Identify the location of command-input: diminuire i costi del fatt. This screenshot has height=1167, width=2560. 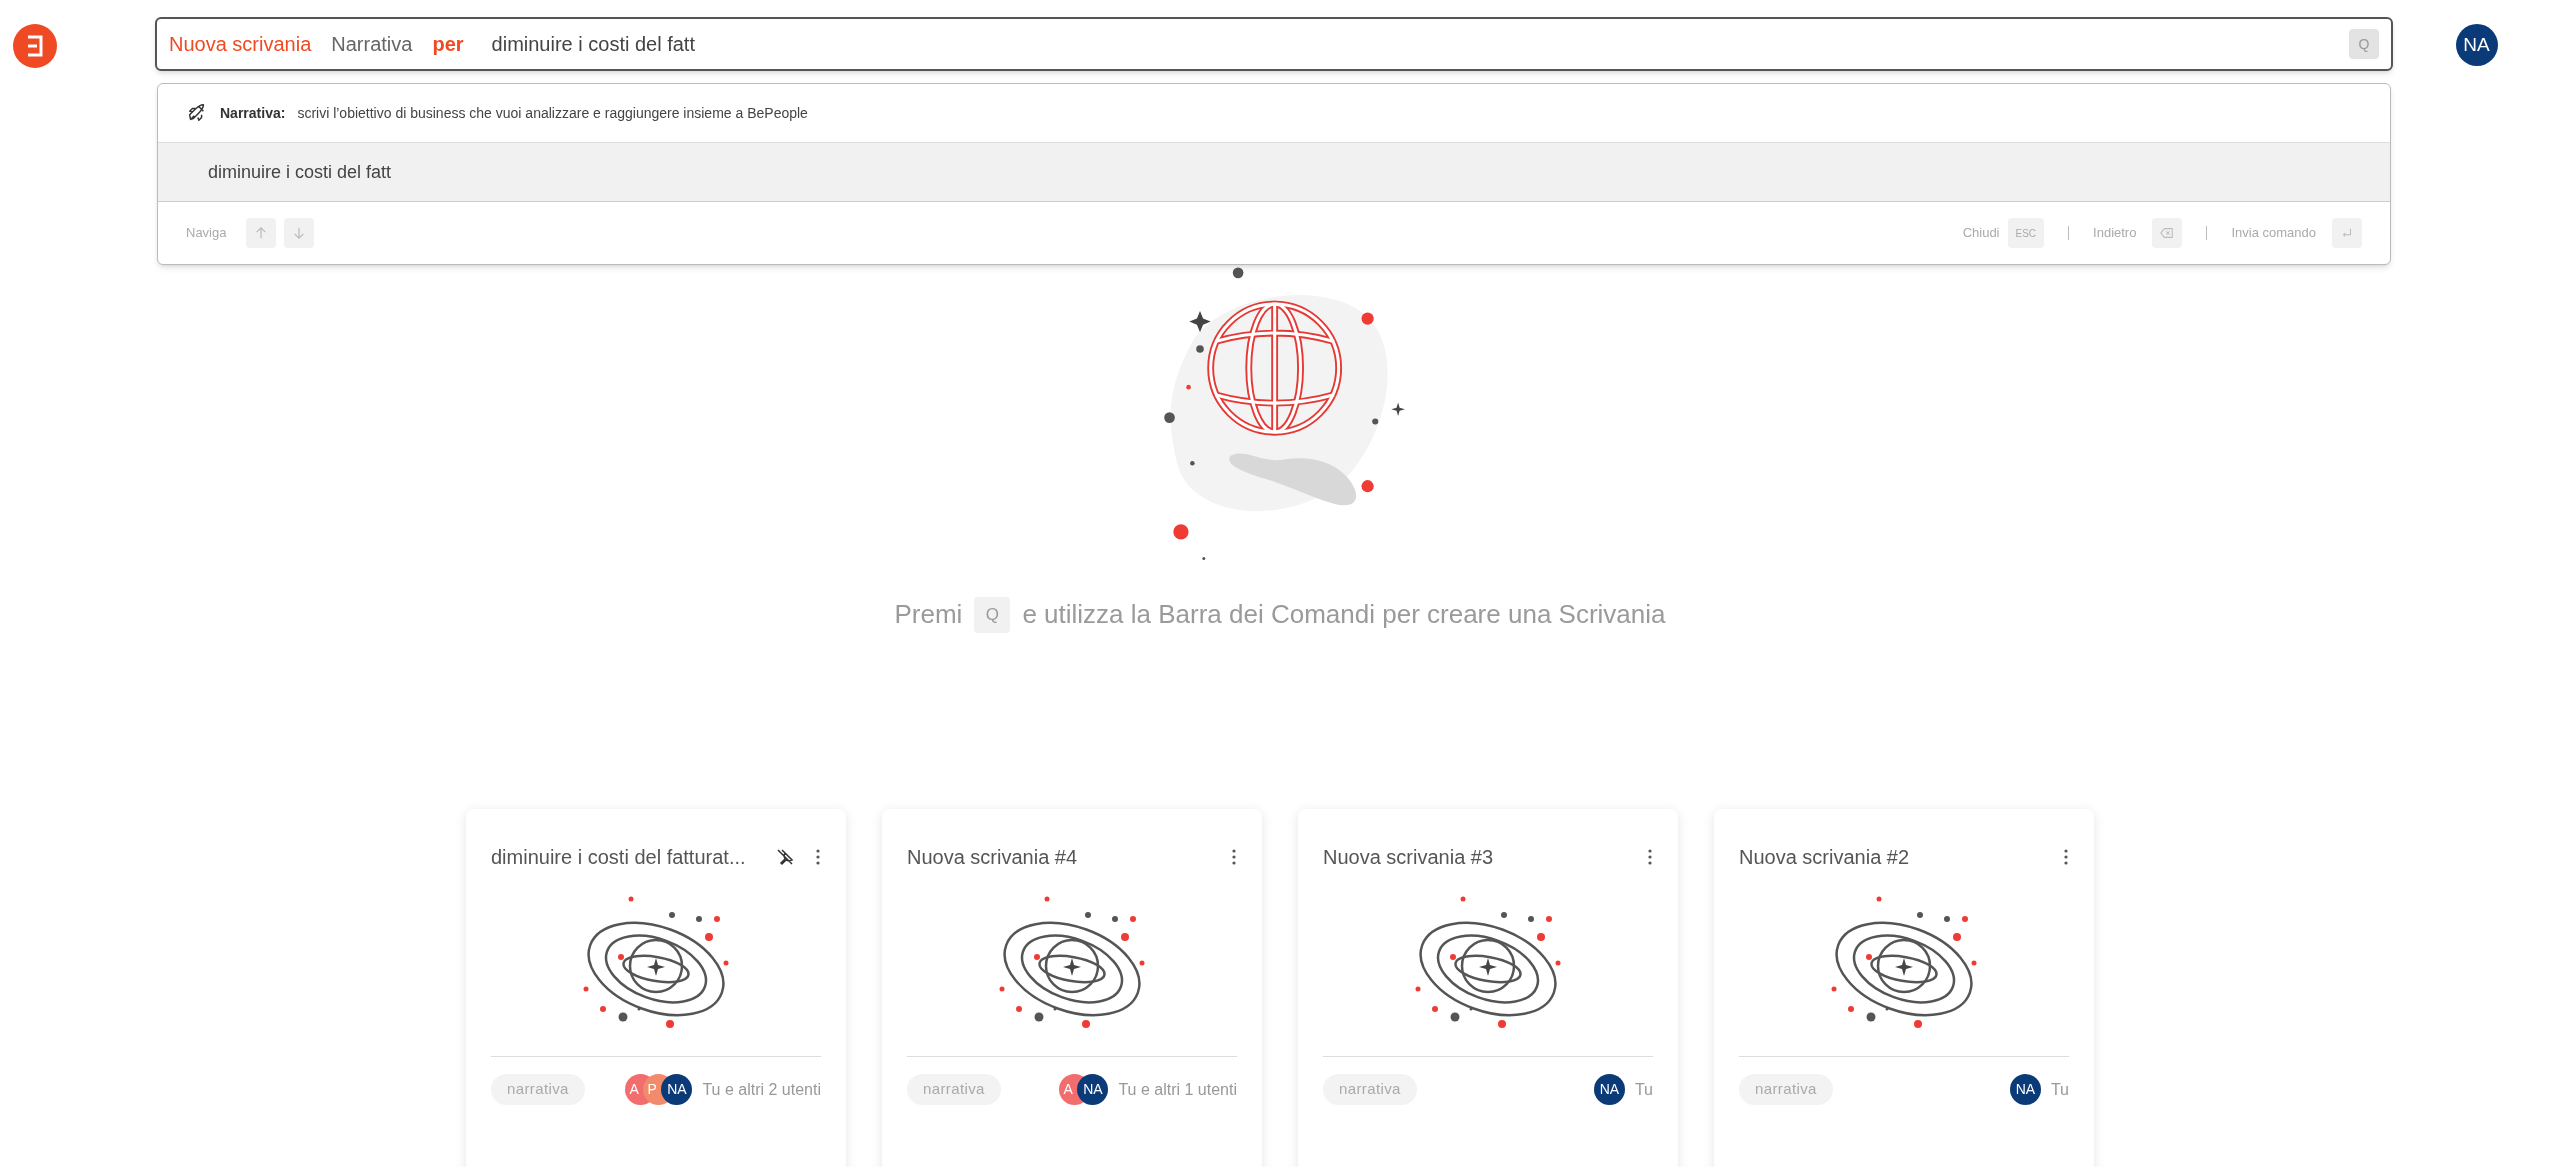
(1420, 44).